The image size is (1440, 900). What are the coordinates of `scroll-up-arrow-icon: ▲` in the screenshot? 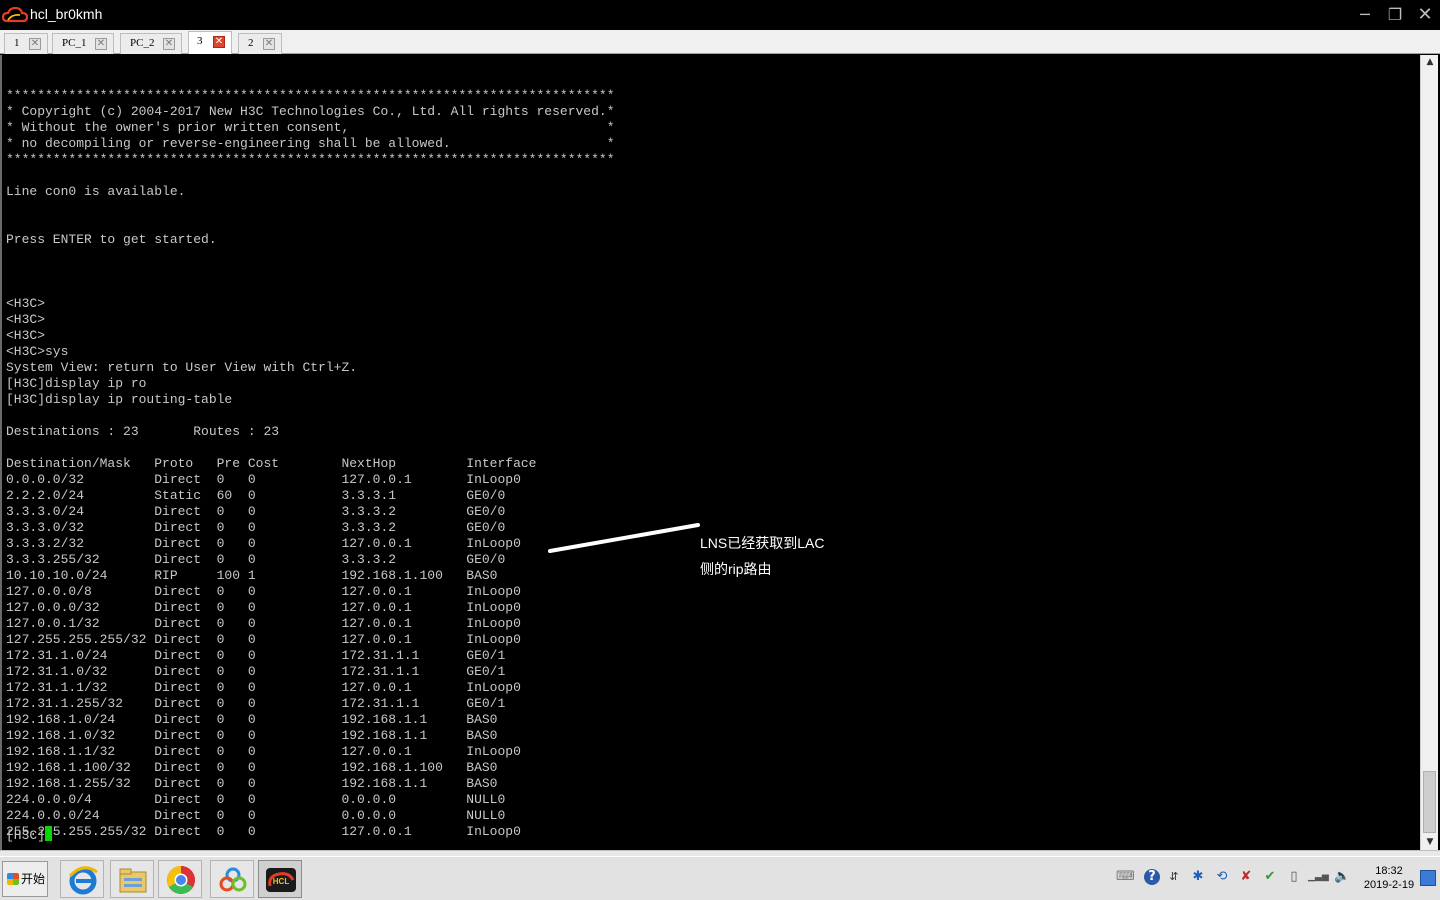 It's located at (1430, 62).